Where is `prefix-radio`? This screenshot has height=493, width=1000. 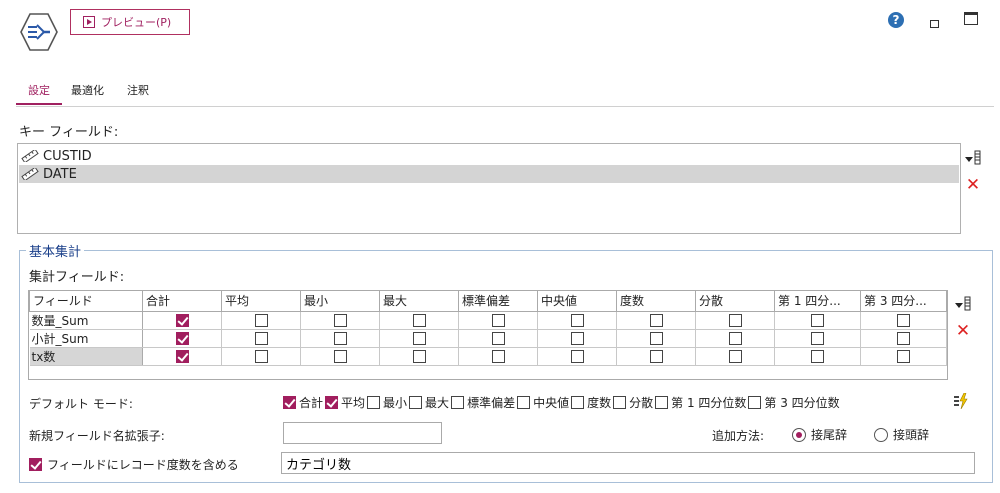
prefix-radio is located at coordinates (881, 434).